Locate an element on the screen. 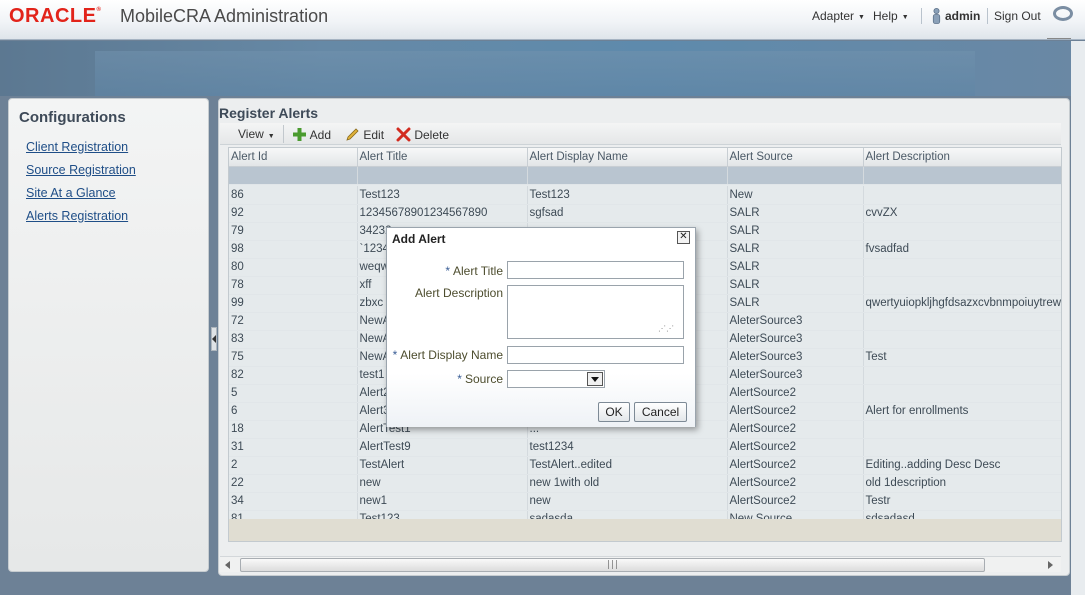 The image size is (1085, 595). table-cell: 31 is located at coordinates (293, 447).